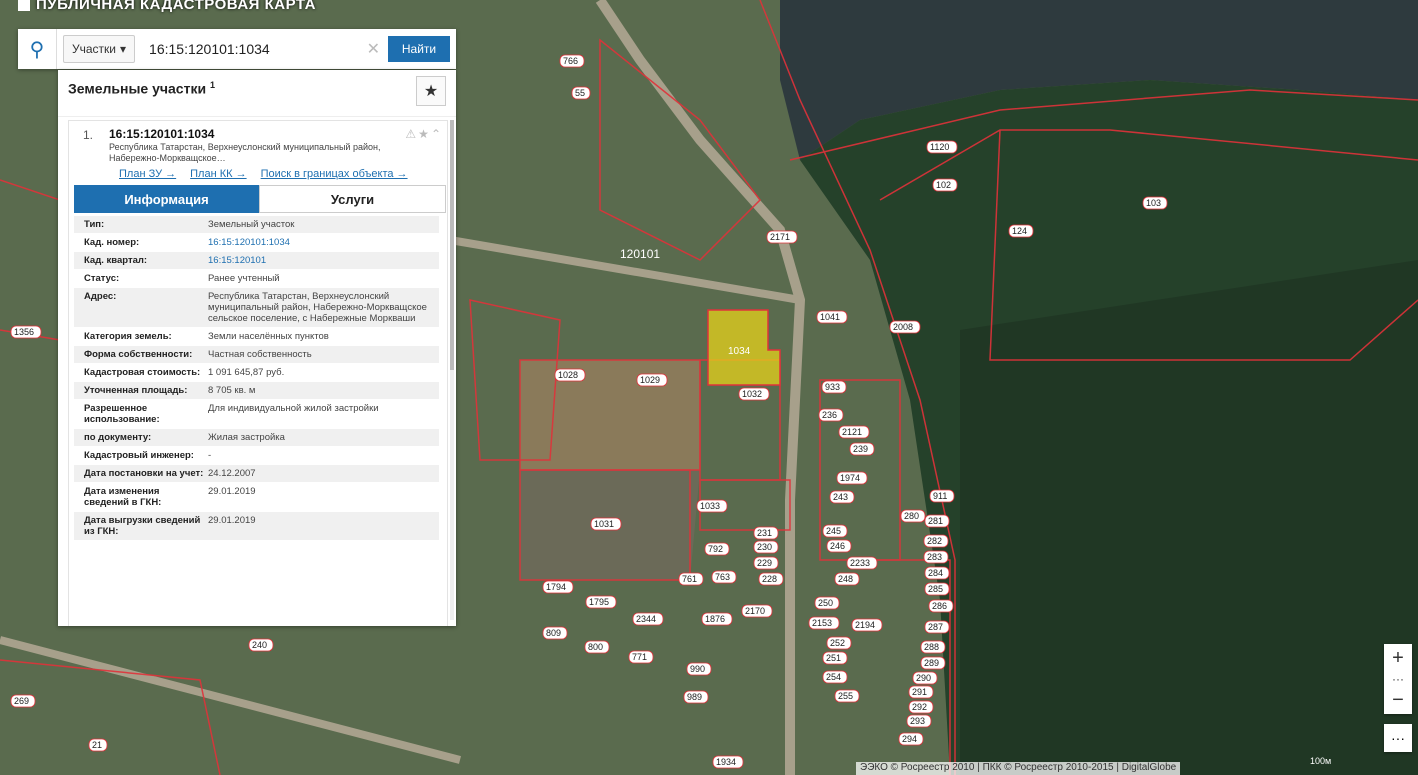 The image size is (1418, 775). Describe the element at coordinates (909, 739) in the screenshot. I see `parcel-label: 294` at that location.